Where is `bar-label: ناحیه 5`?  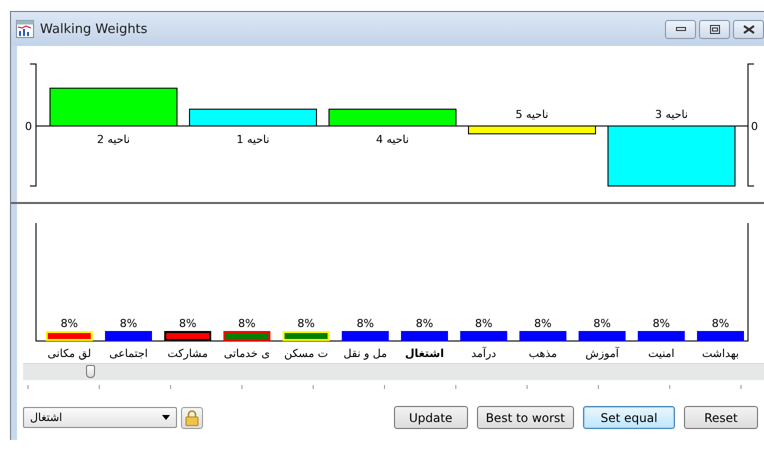
bar-label: ناحیه 5 is located at coordinates (532, 114).